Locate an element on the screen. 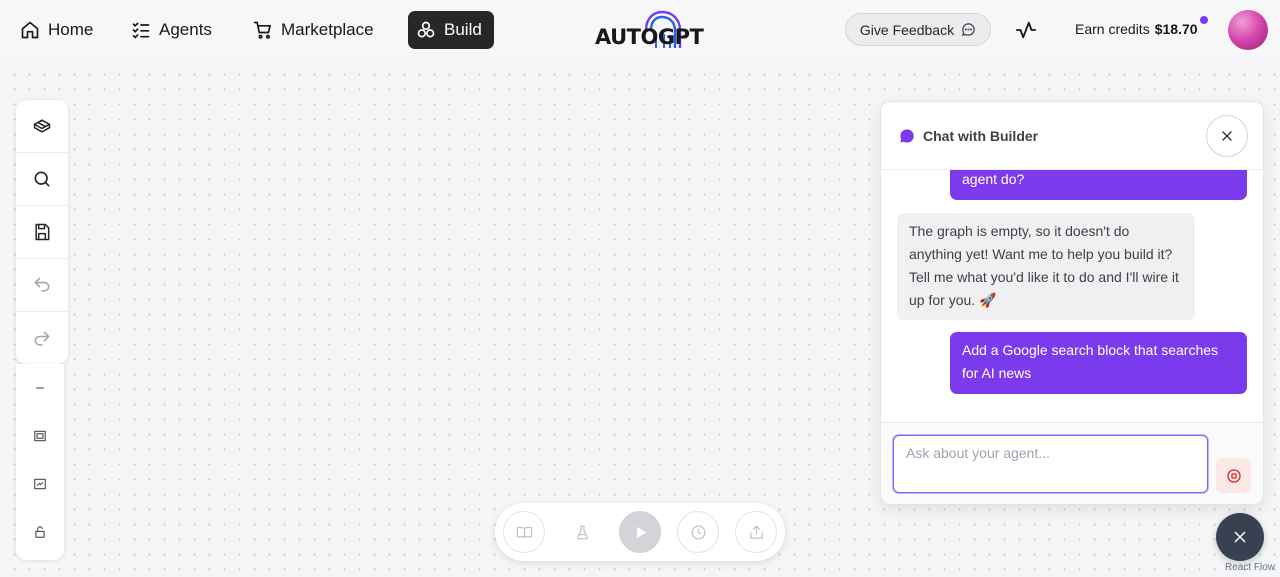  zoom-out-icon is located at coordinates (40, 388).